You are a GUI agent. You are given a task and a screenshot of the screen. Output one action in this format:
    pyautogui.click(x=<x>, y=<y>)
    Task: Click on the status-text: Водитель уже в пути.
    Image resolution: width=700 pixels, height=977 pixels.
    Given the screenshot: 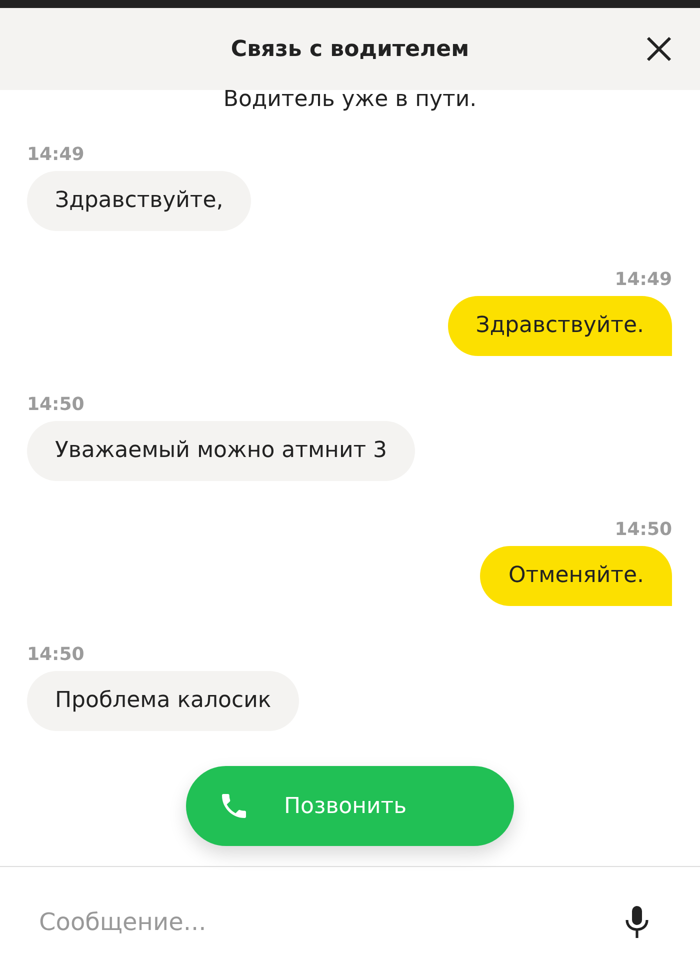 What is the action you would take?
    pyautogui.click(x=350, y=100)
    